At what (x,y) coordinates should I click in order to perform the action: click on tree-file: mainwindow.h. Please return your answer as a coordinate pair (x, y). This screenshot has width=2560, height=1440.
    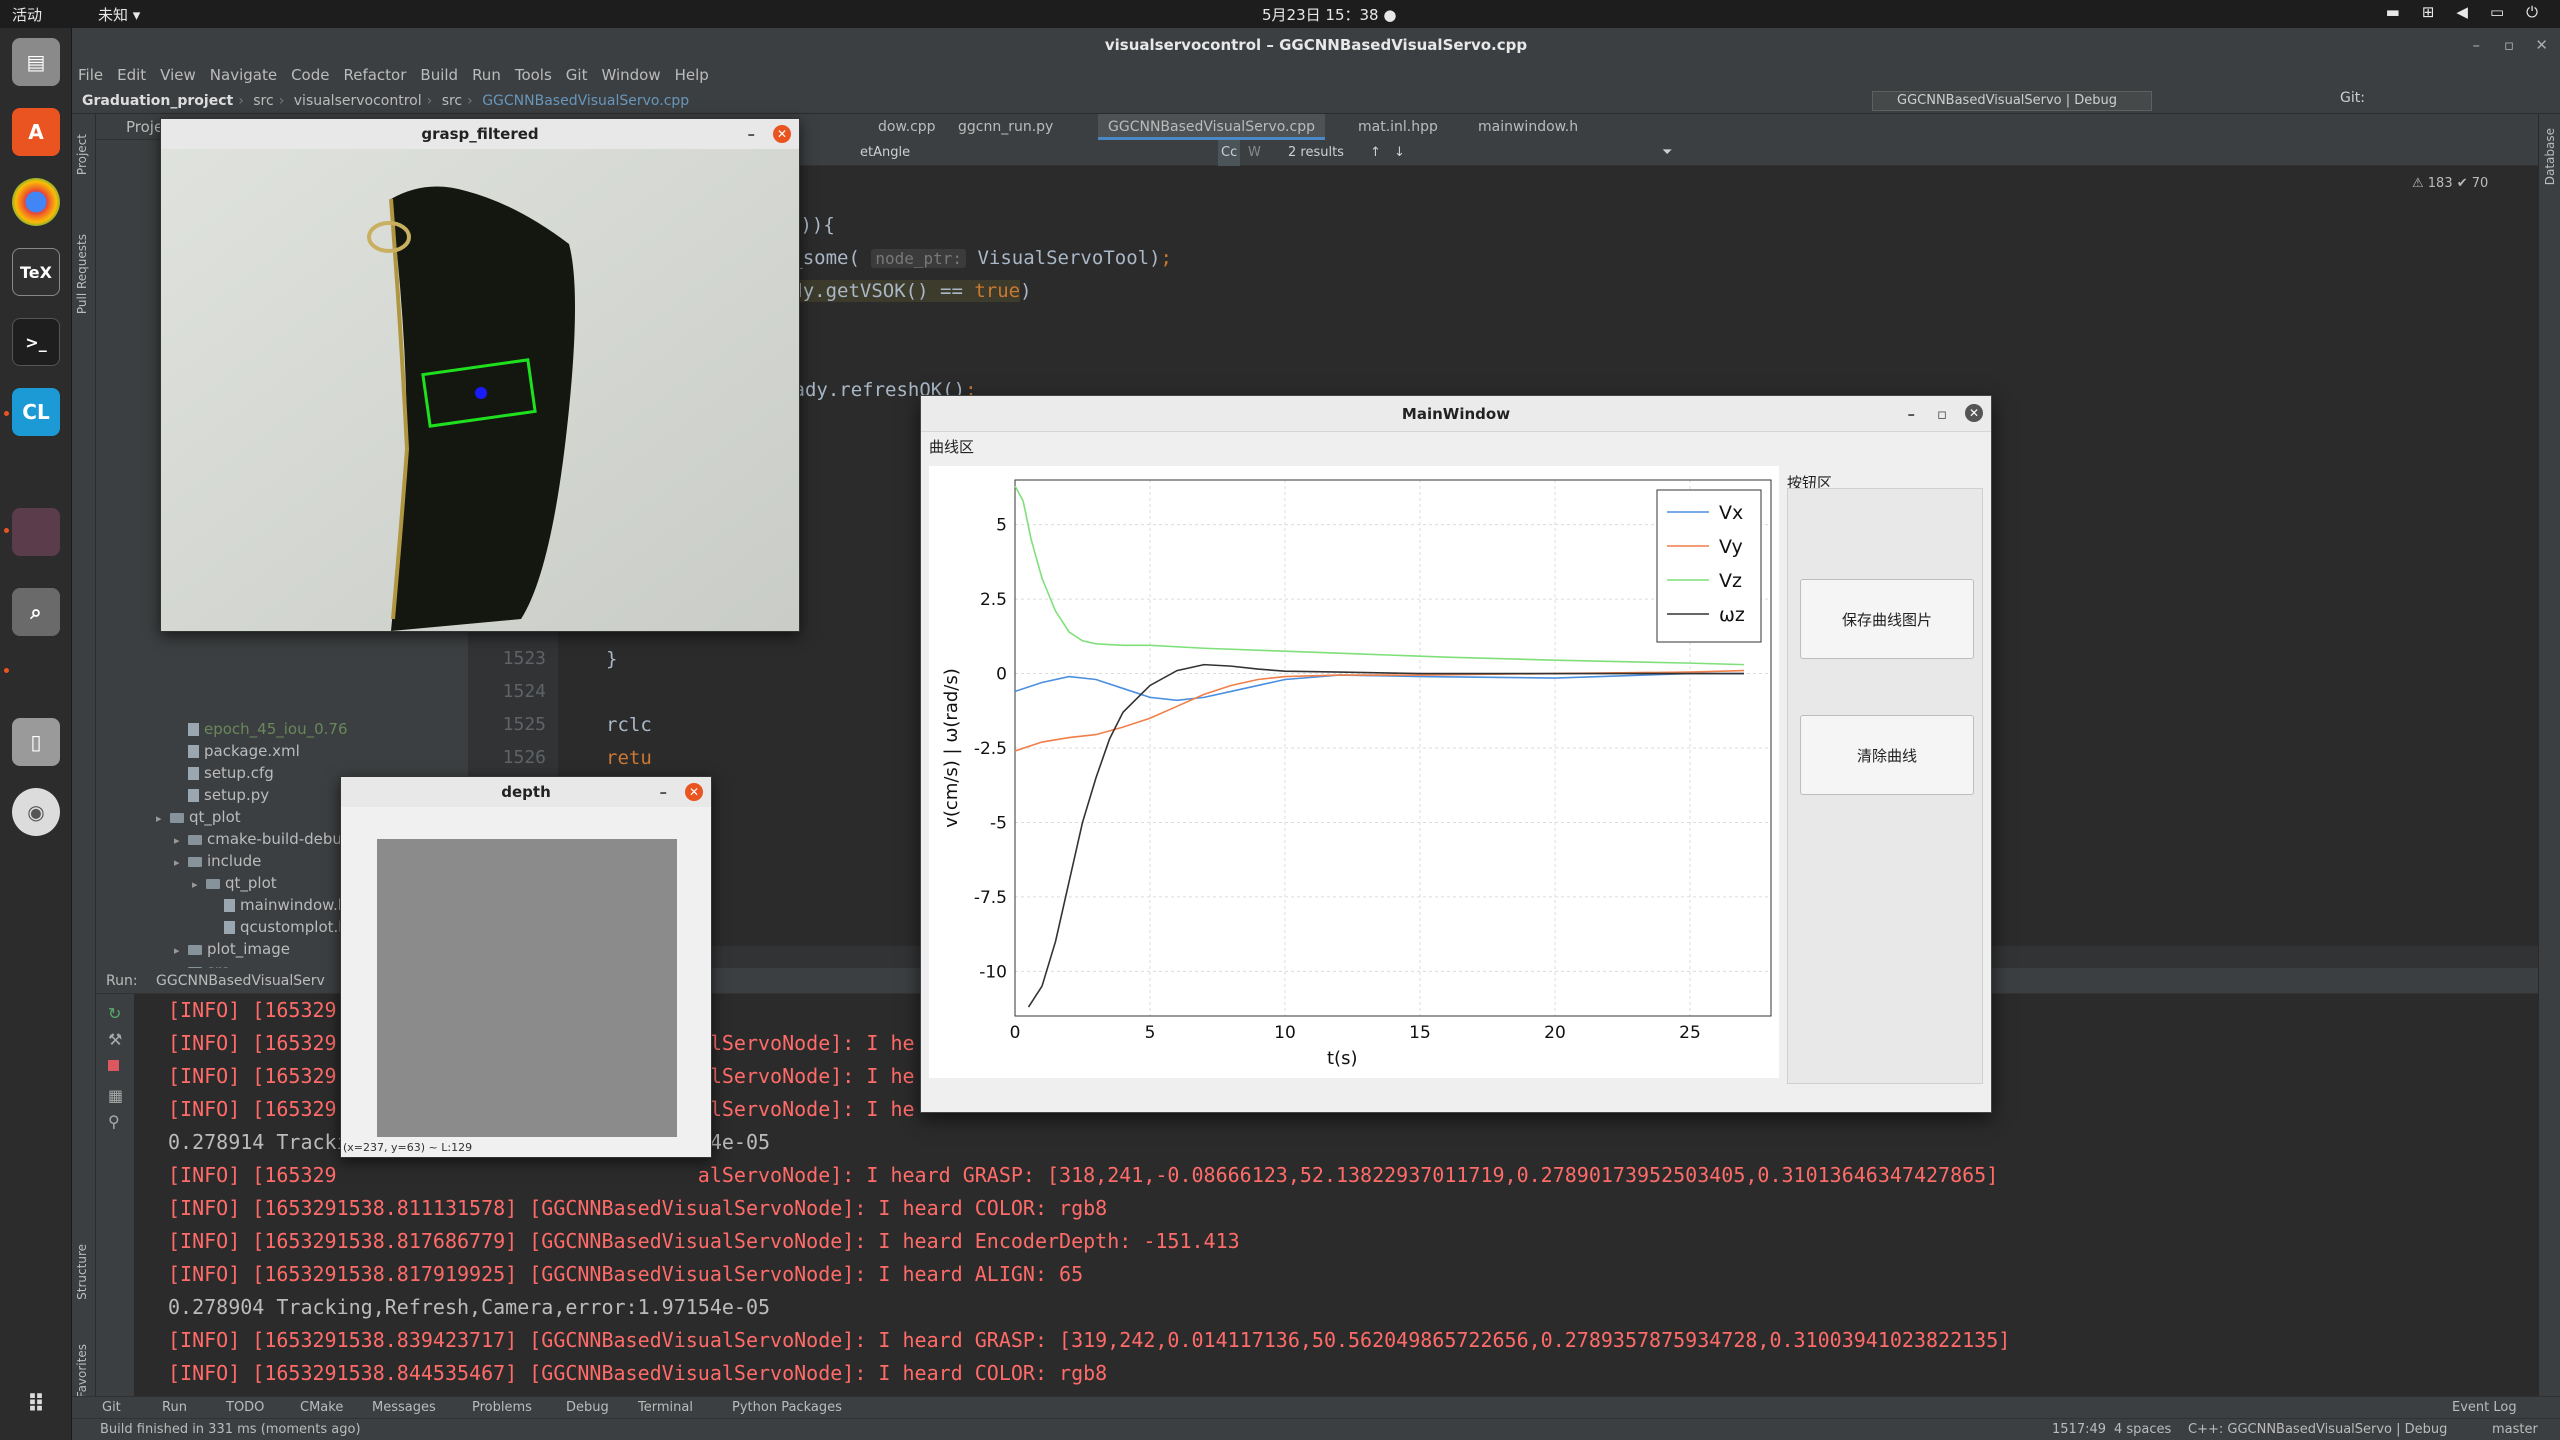
    Looking at the image, I should click on (278, 905).